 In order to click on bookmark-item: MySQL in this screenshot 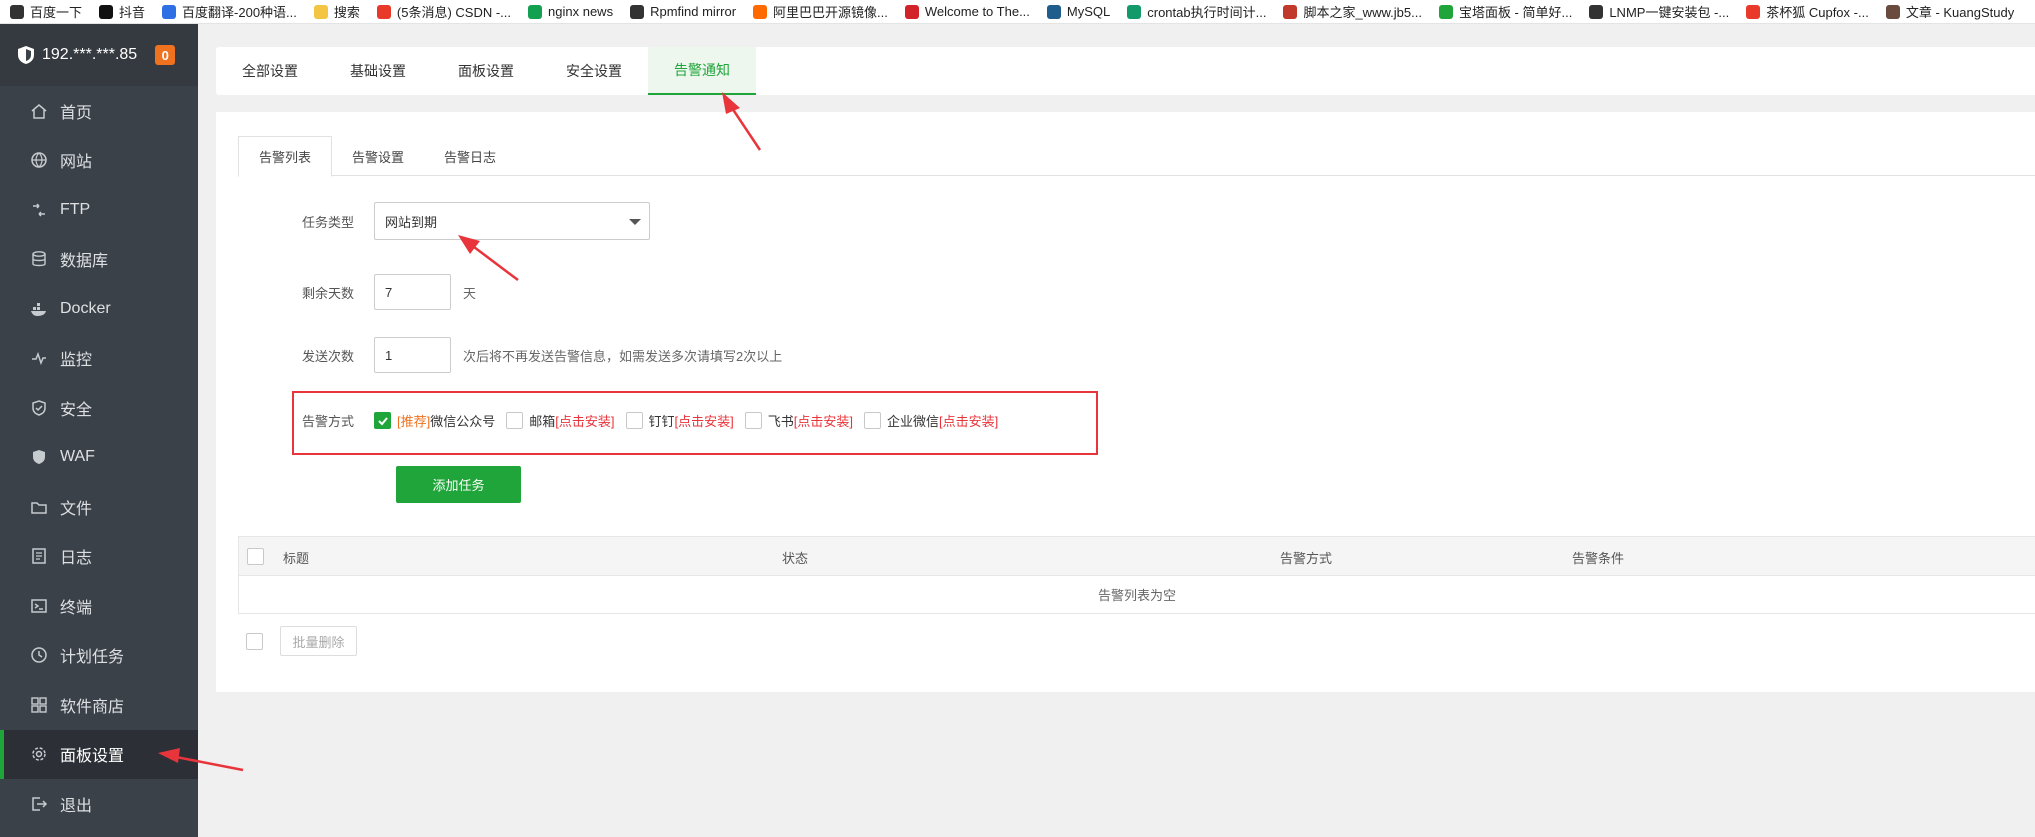, I will do `click(1078, 11)`.